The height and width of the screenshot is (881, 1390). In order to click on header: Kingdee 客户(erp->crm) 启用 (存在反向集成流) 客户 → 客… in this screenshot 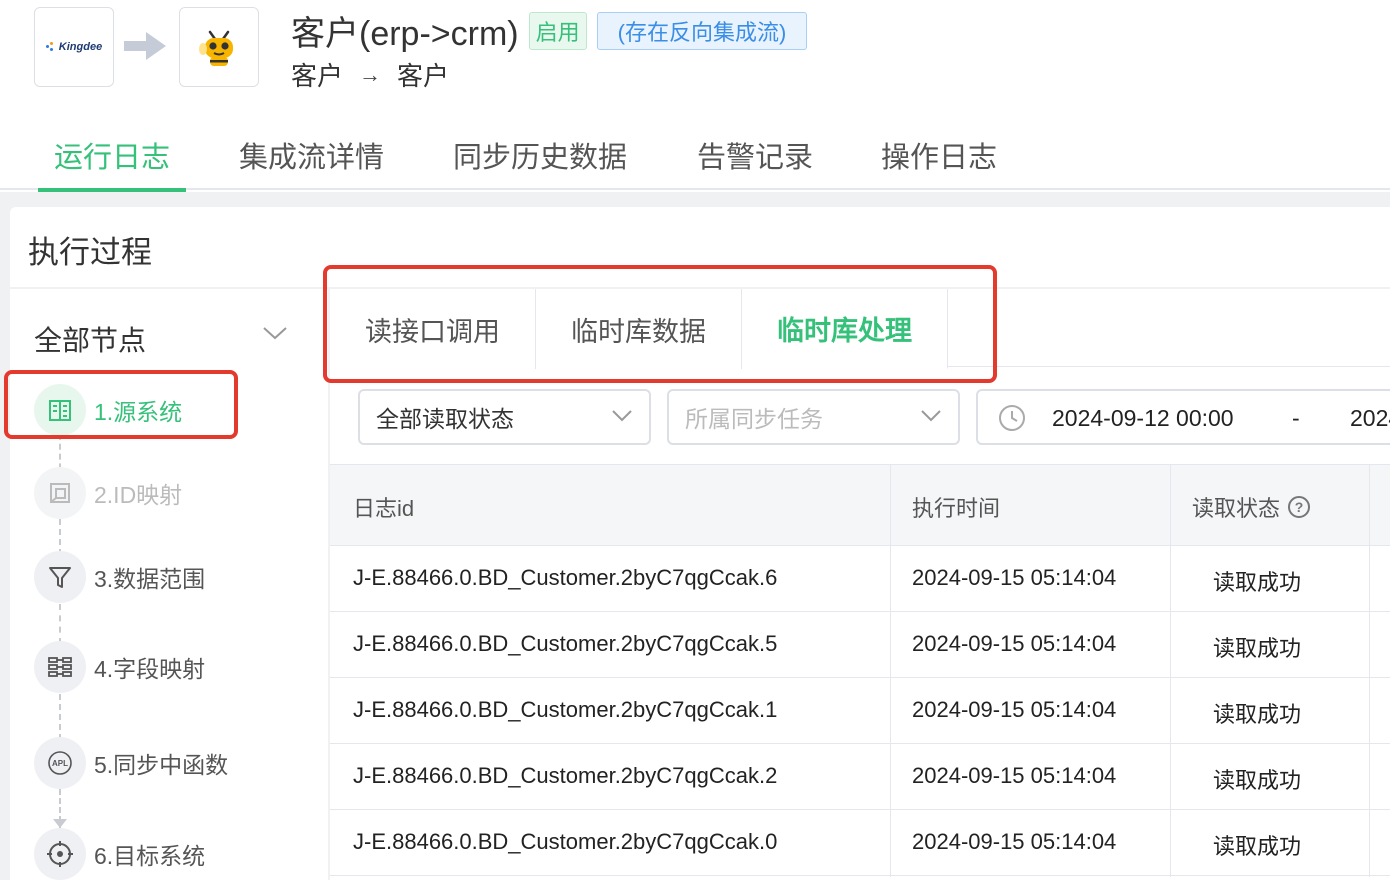, I will do `click(695, 55)`.